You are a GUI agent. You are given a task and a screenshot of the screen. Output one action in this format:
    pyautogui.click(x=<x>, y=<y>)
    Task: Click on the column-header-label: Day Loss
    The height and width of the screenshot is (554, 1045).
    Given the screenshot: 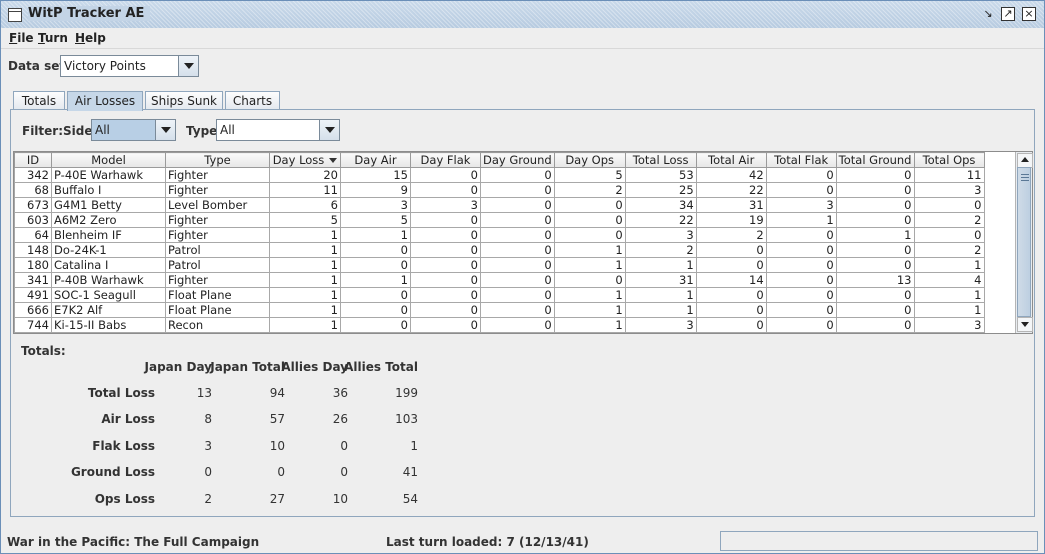 What is the action you would take?
    pyautogui.click(x=298, y=160)
    